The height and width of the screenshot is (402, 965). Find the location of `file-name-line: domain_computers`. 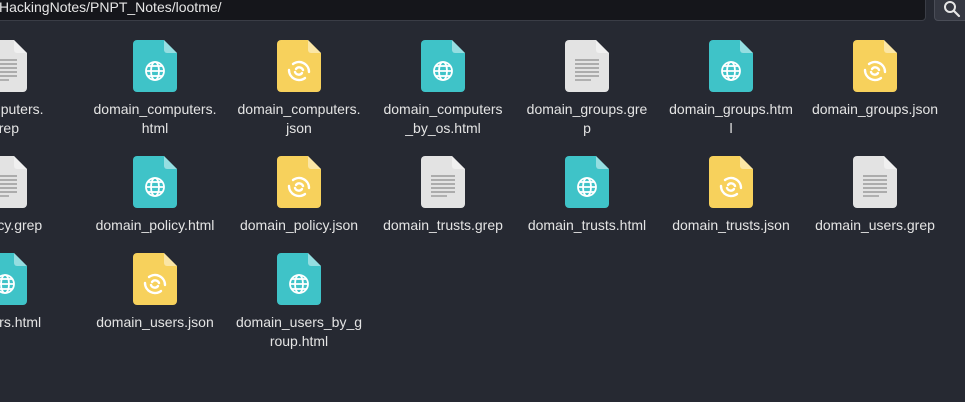

file-name-line: domain_computers is located at coordinates (443, 109).